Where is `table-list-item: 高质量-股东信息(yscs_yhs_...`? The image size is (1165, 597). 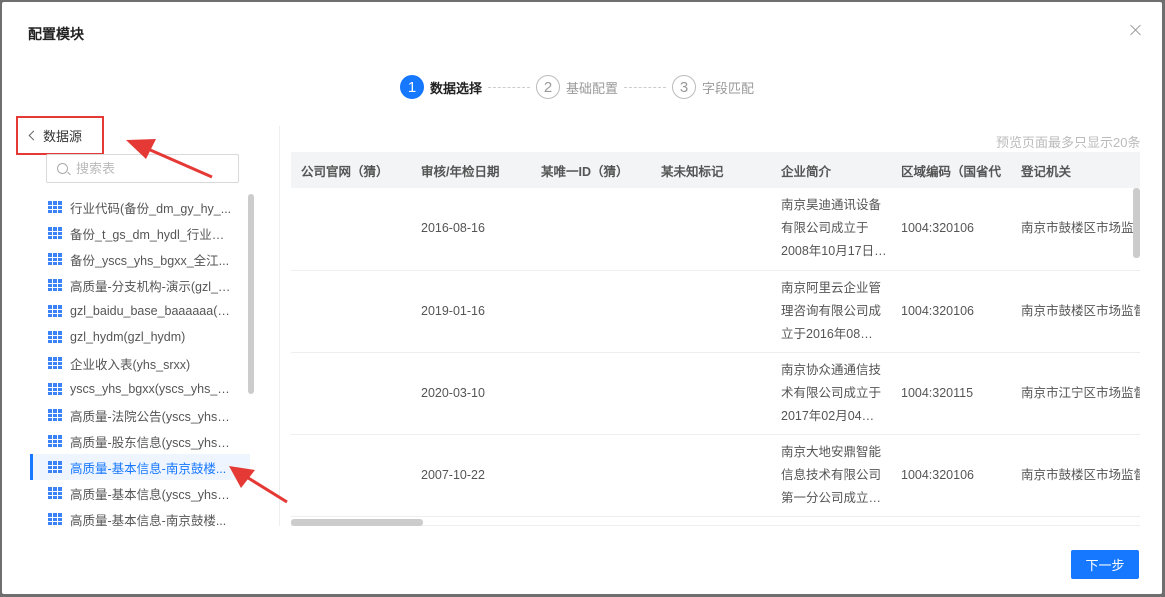
table-list-item: 高质量-股东信息(yscs_yhs_... is located at coordinates (140, 441).